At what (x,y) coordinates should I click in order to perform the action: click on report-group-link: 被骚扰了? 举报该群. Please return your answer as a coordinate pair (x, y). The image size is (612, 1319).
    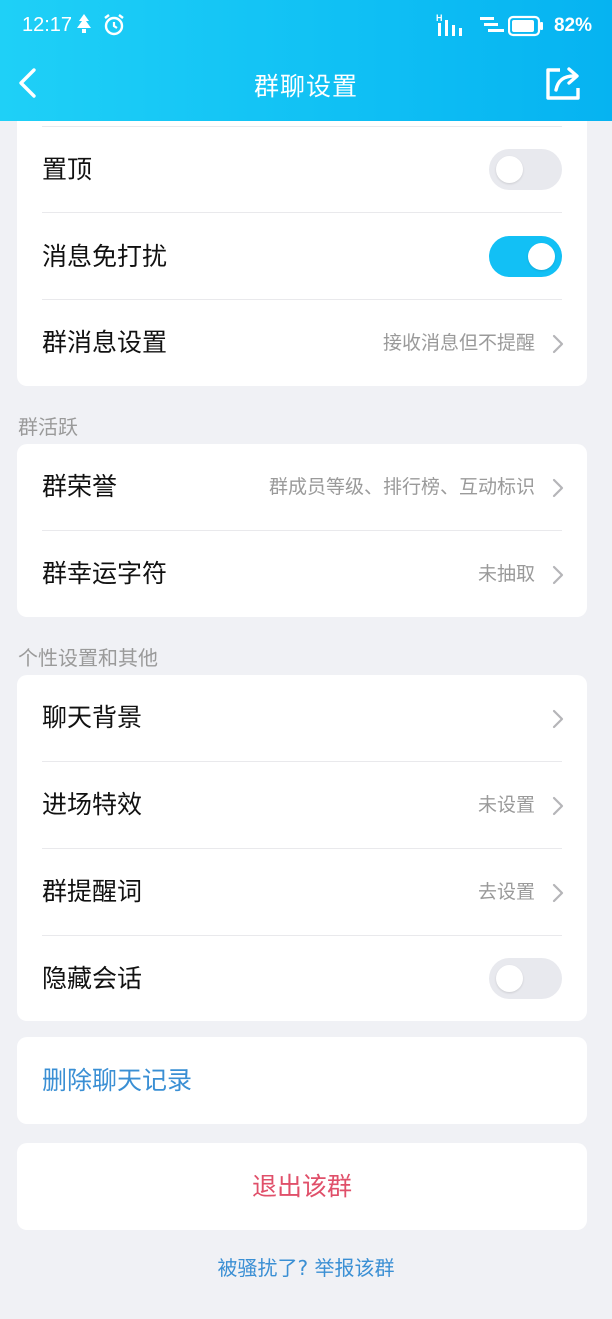
    Looking at the image, I should click on (306, 1266).